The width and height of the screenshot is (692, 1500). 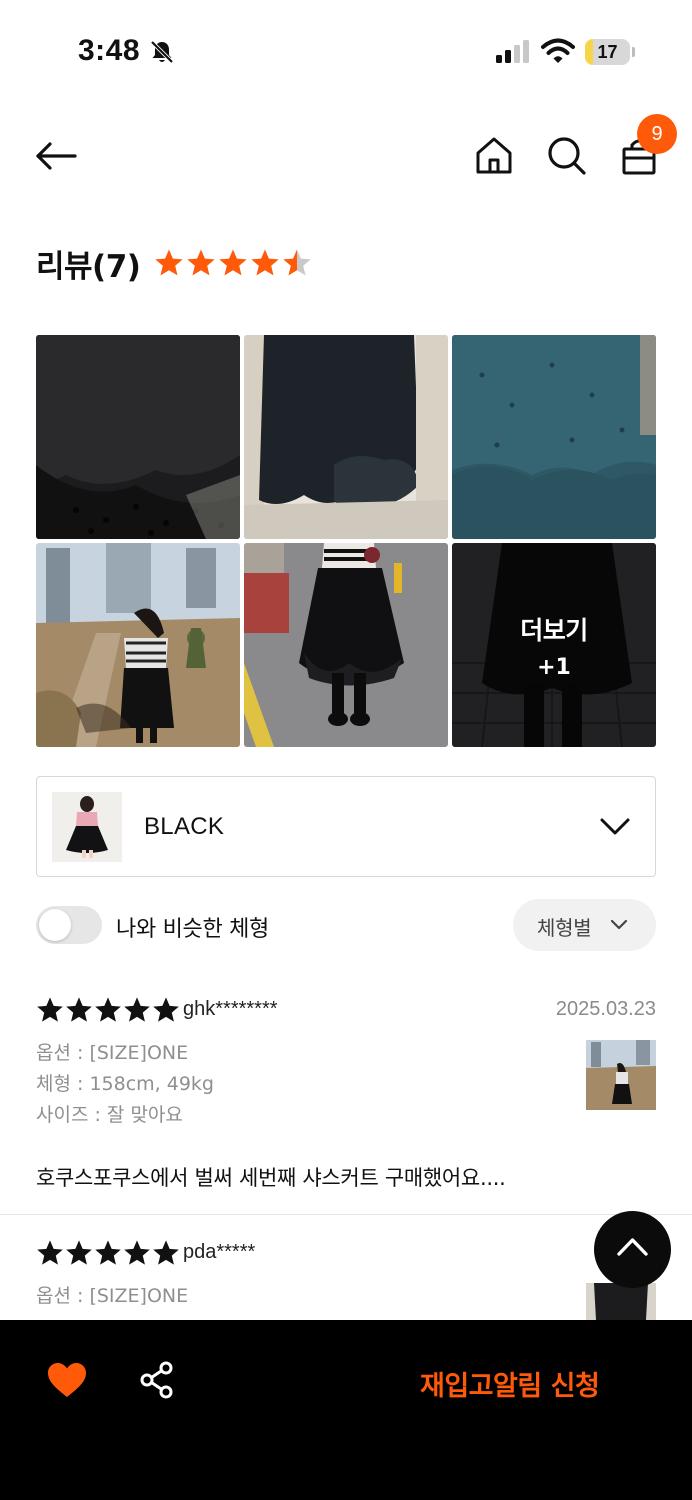 What do you see at coordinates (184, 826) in the screenshot?
I see `option-value: BLACK` at bounding box center [184, 826].